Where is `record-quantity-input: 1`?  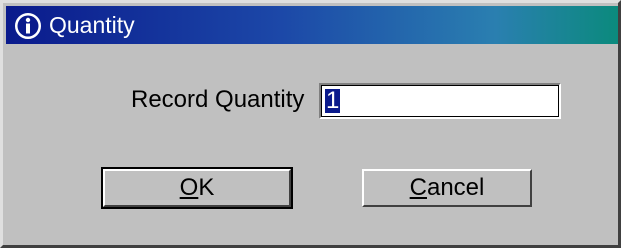 record-quantity-input: 1 is located at coordinates (440, 101).